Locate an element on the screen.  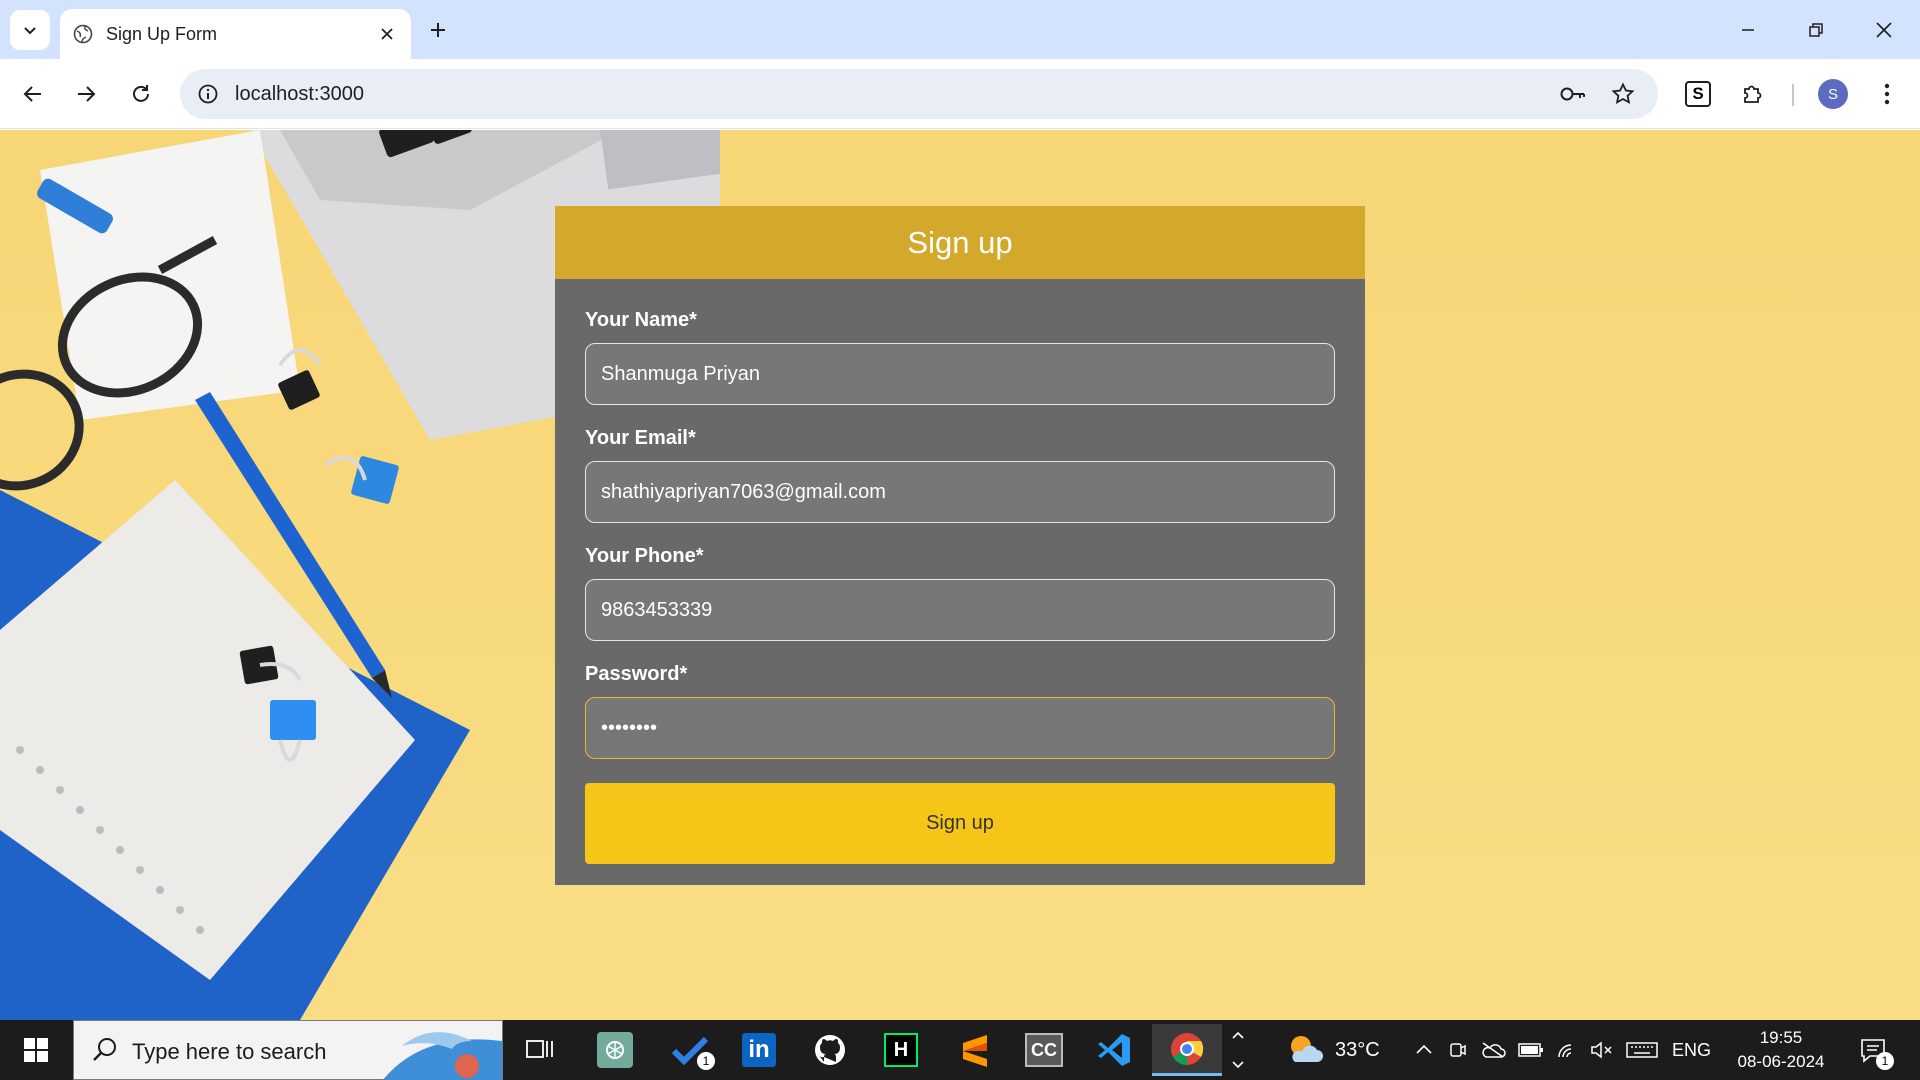
more-vertical-icon is located at coordinates (1887, 94).